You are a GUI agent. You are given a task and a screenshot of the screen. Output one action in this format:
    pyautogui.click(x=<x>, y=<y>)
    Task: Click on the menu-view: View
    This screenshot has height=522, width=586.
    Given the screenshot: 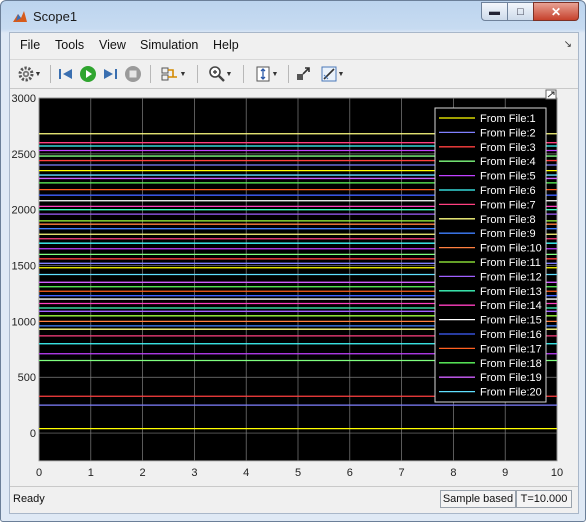 What is the action you would take?
    pyautogui.click(x=112, y=45)
    